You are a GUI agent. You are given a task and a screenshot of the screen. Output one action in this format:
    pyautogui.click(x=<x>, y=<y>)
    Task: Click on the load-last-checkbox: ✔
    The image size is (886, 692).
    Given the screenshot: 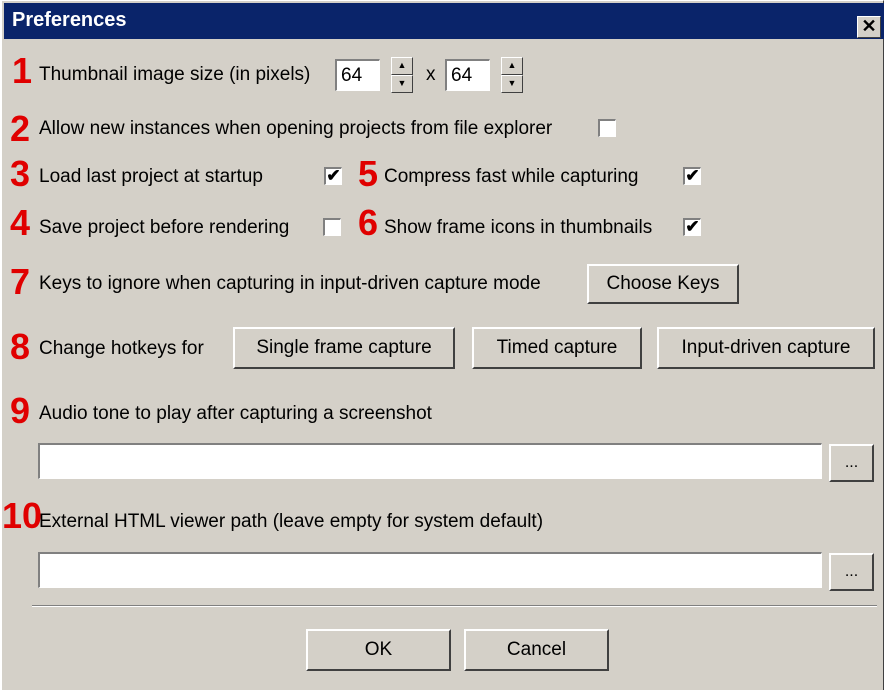 What is the action you would take?
    pyautogui.click(x=333, y=176)
    